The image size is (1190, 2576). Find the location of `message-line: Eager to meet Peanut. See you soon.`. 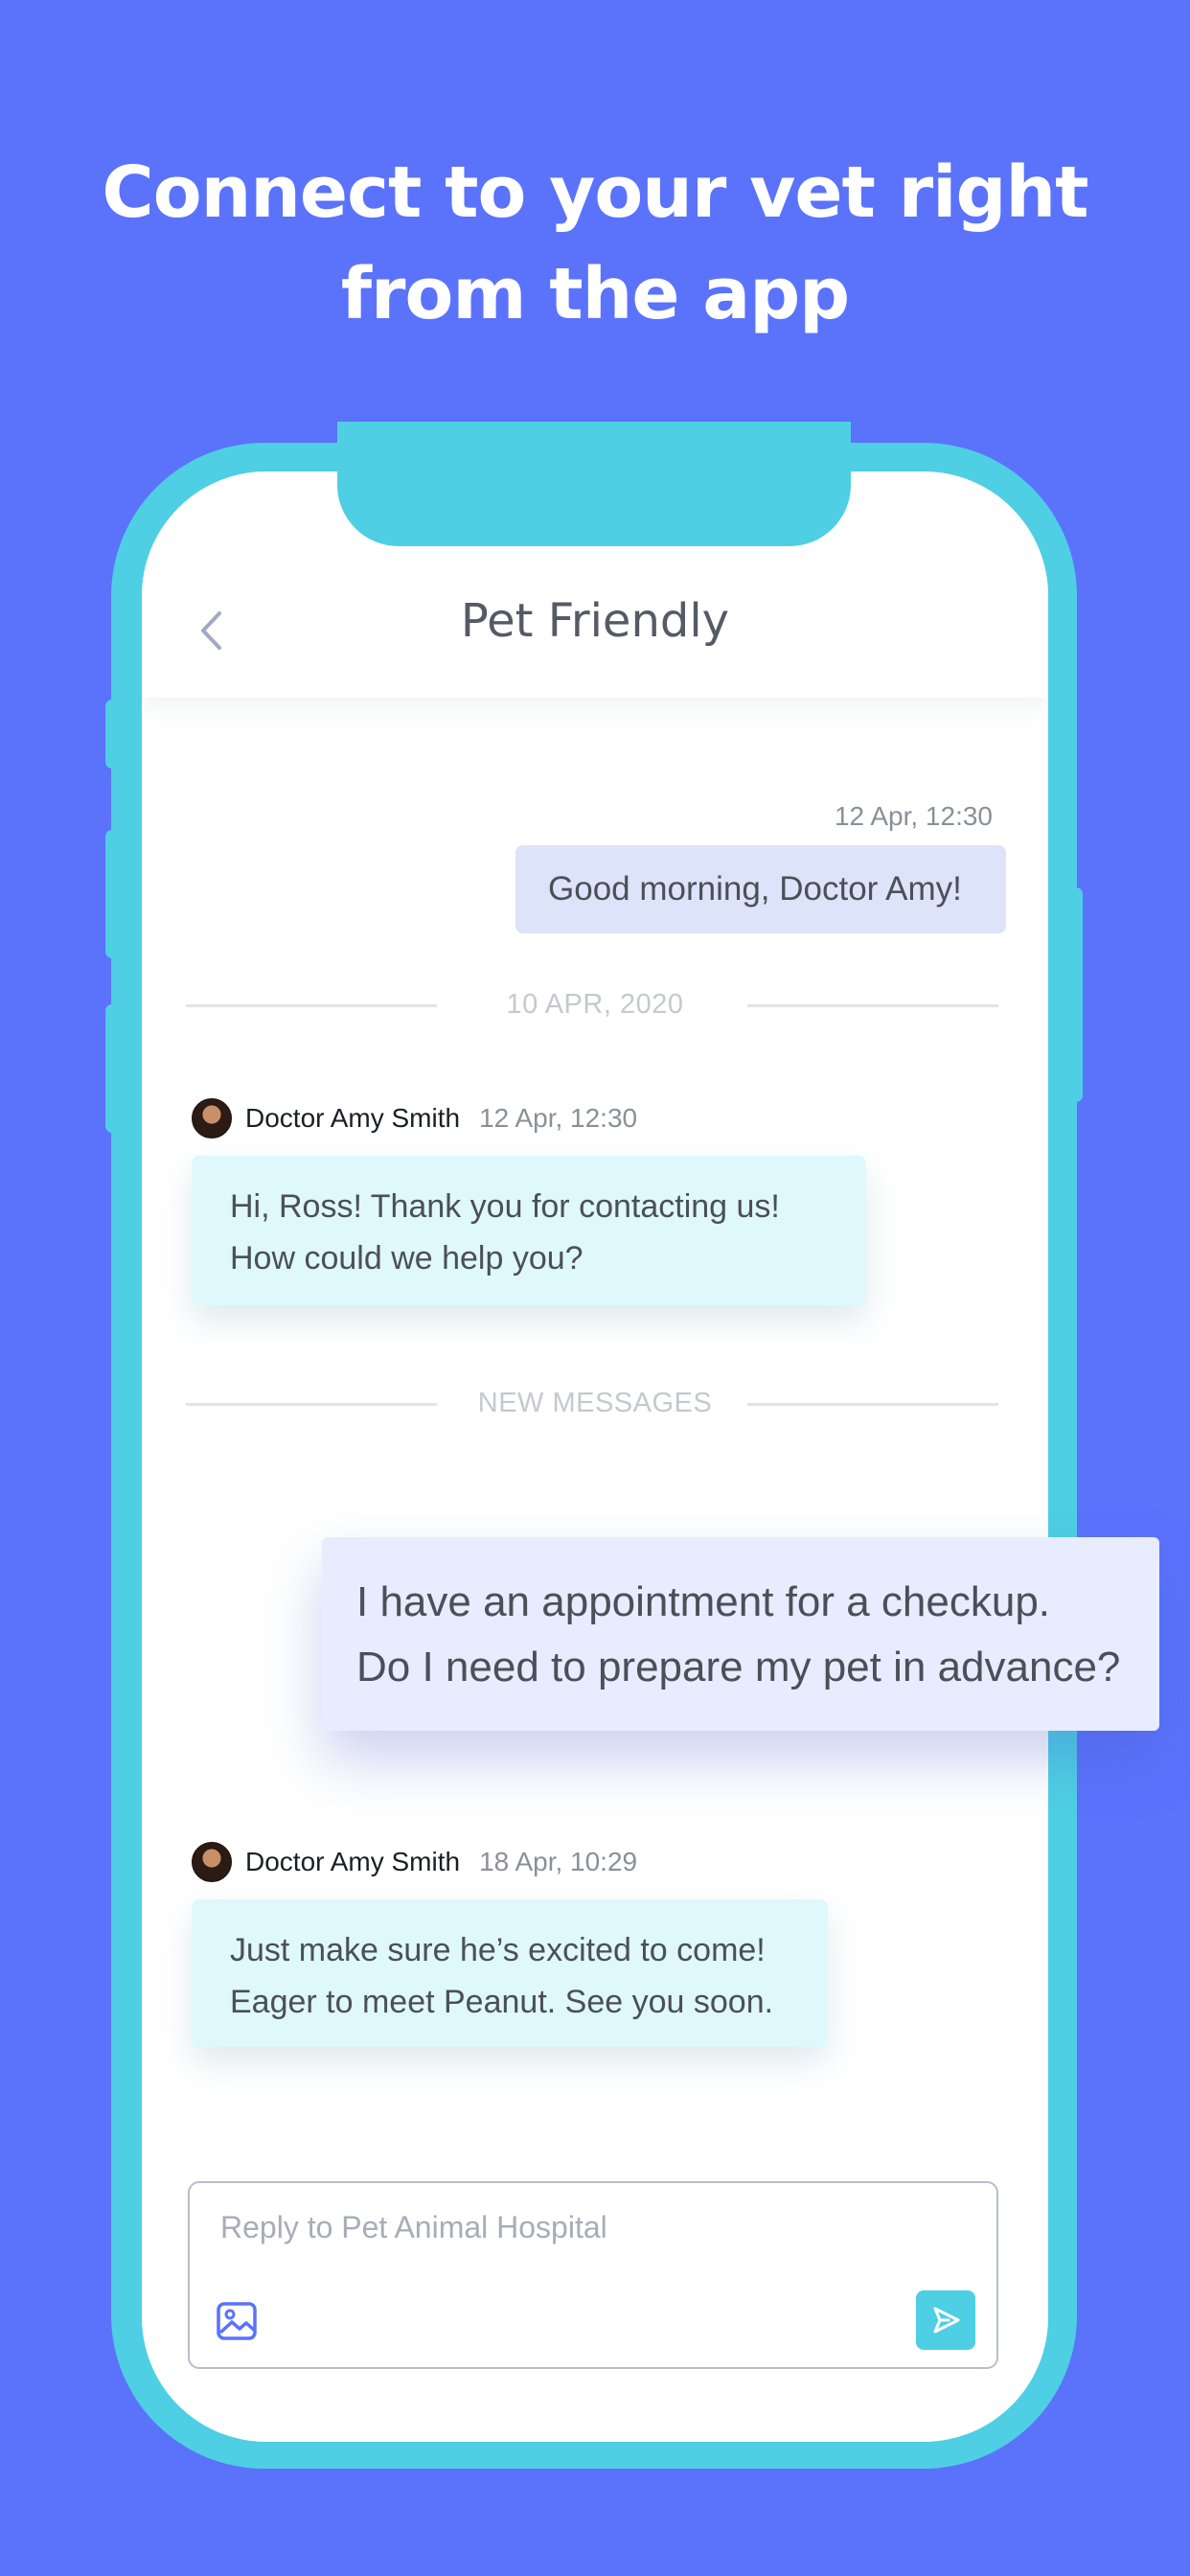

message-line: Eager to meet Peanut. See you soon. is located at coordinates (502, 2002).